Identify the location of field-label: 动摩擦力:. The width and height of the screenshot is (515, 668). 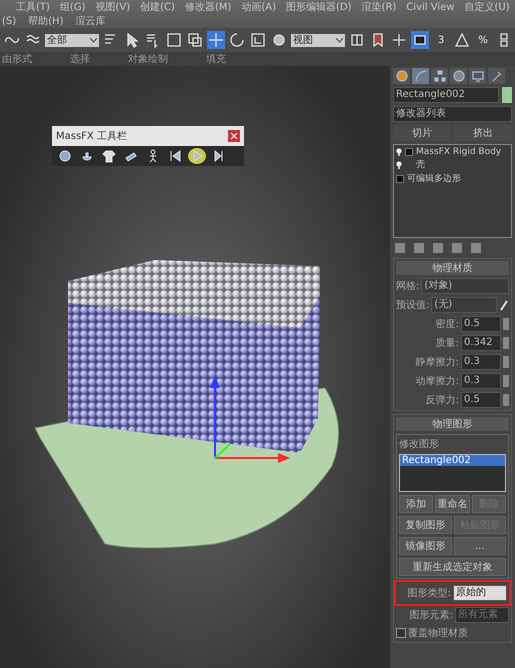
(437, 381).